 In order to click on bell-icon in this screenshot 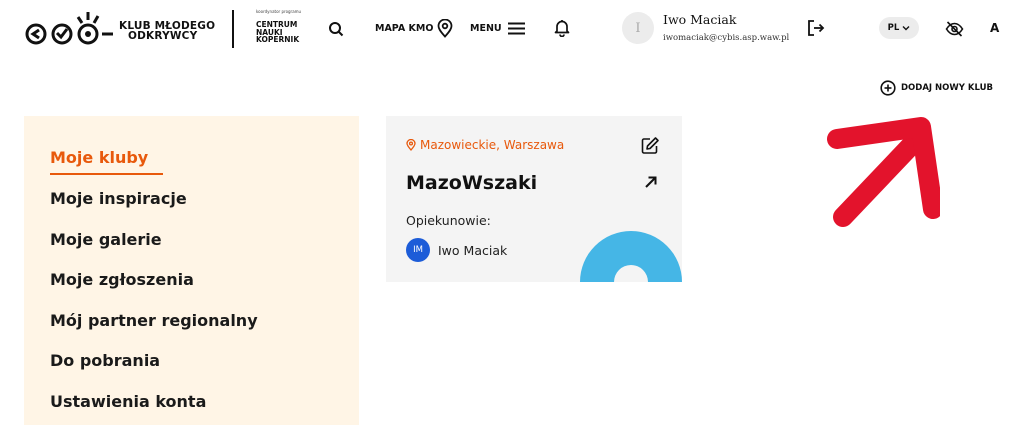, I will do `click(562, 28)`.